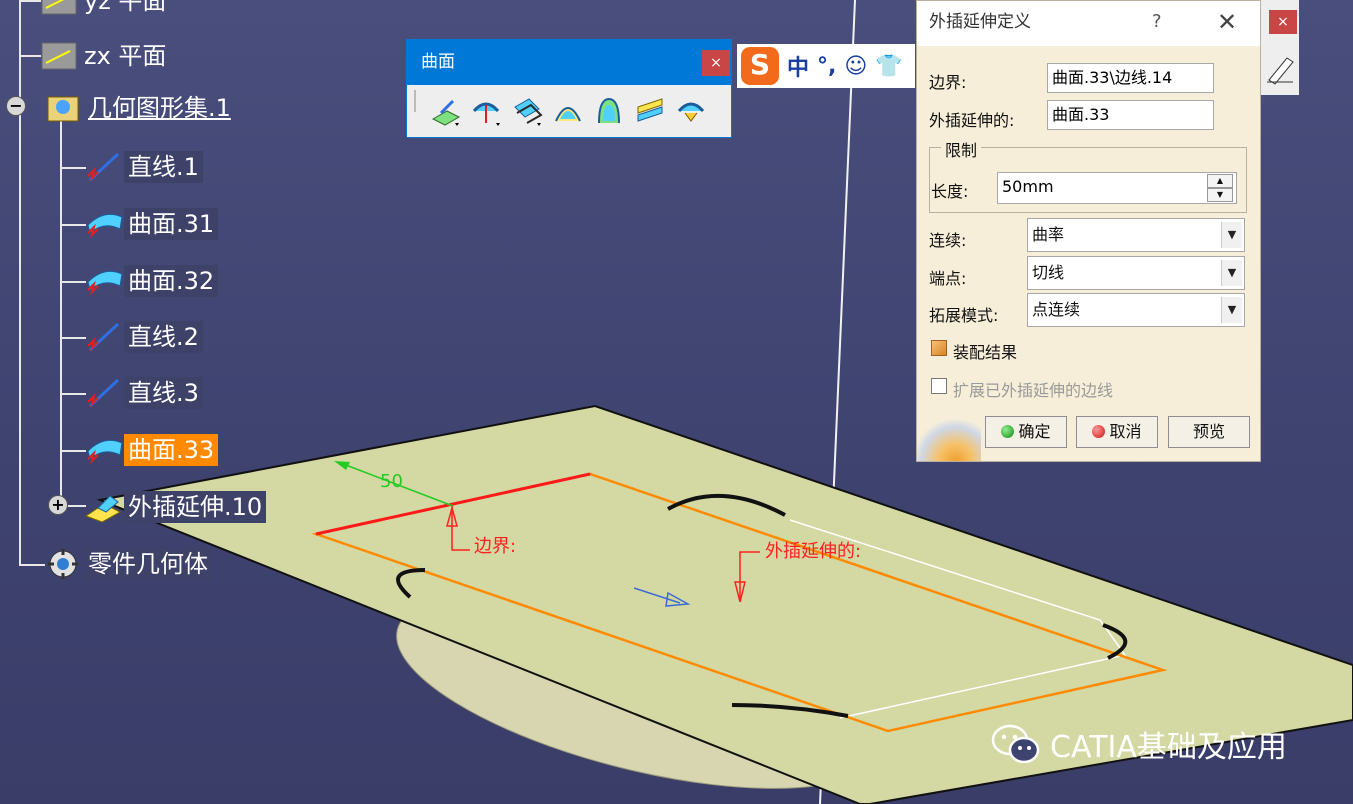 This screenshot has height=804, width=1353. I want to click on limit-group-title: 限制, so click(961, 149).